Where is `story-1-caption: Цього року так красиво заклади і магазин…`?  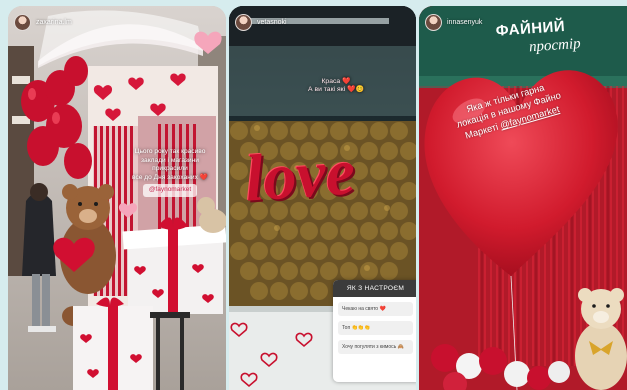
story-1-caption: Цього року так красиво заклади і магазин… is located at coordinates (165, 172).